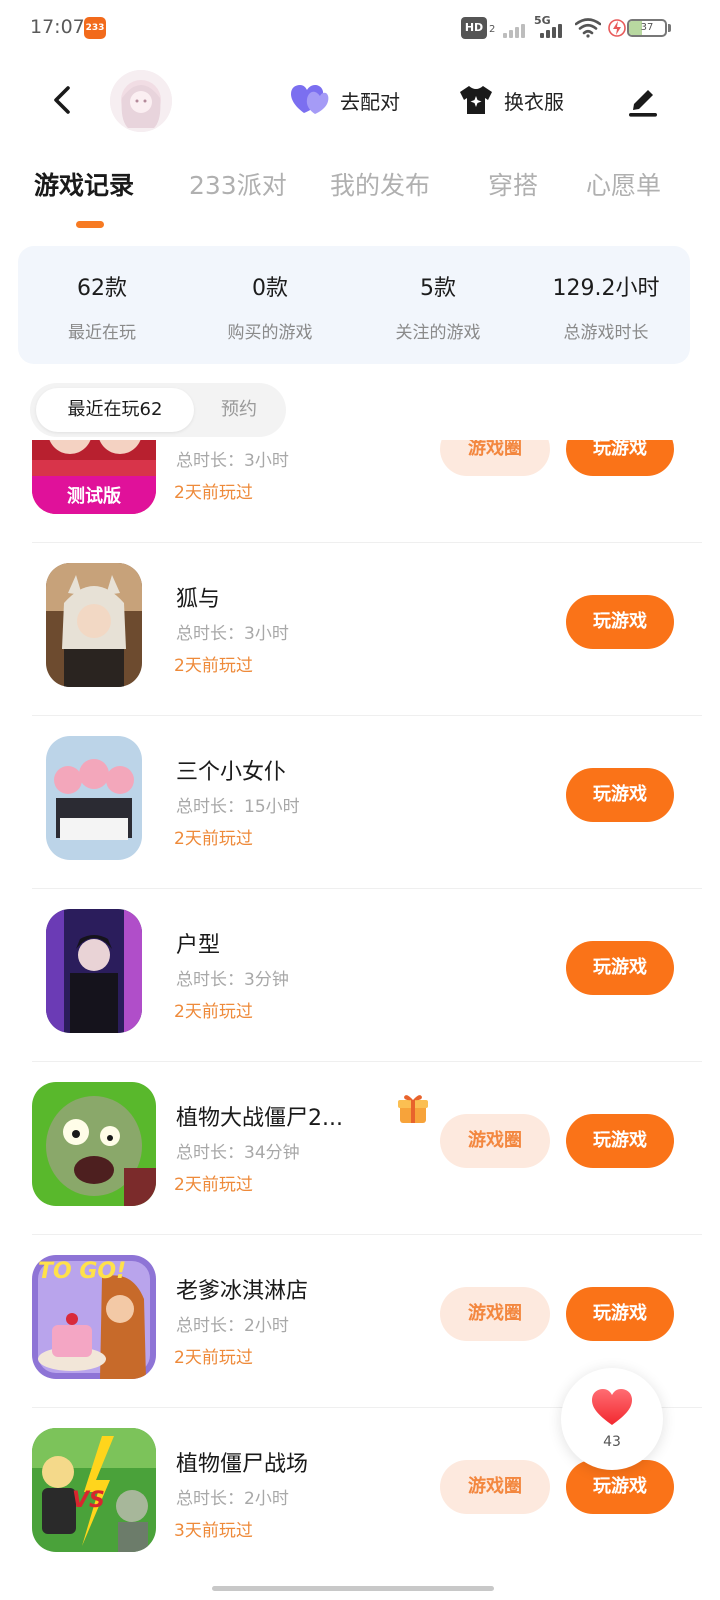  What do you see at coordinates (115, 410) in the screenshot?
I see `filter-recent-playing: 最近在玩62` at bounding box center [115, 410].